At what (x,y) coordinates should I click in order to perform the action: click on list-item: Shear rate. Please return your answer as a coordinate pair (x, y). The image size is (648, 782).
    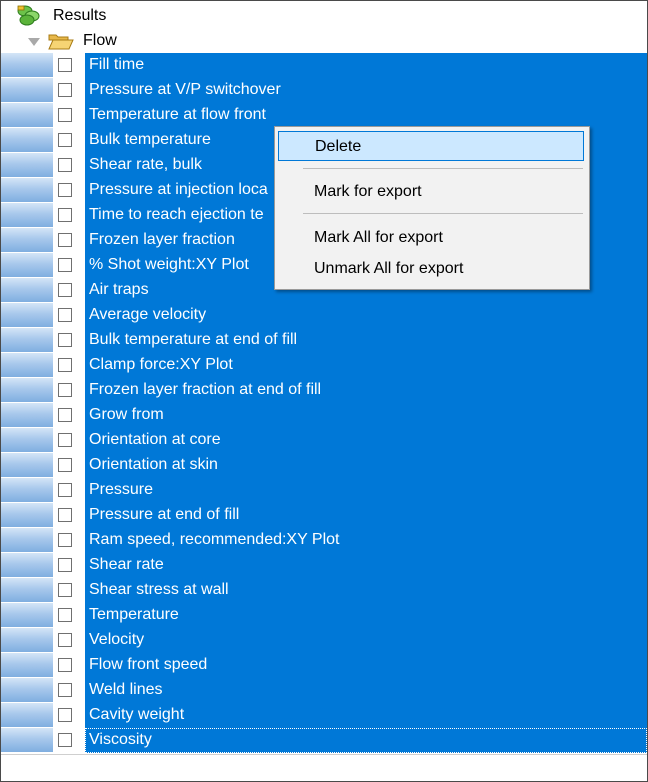
    Looking at the image, I should click on (324, 565).